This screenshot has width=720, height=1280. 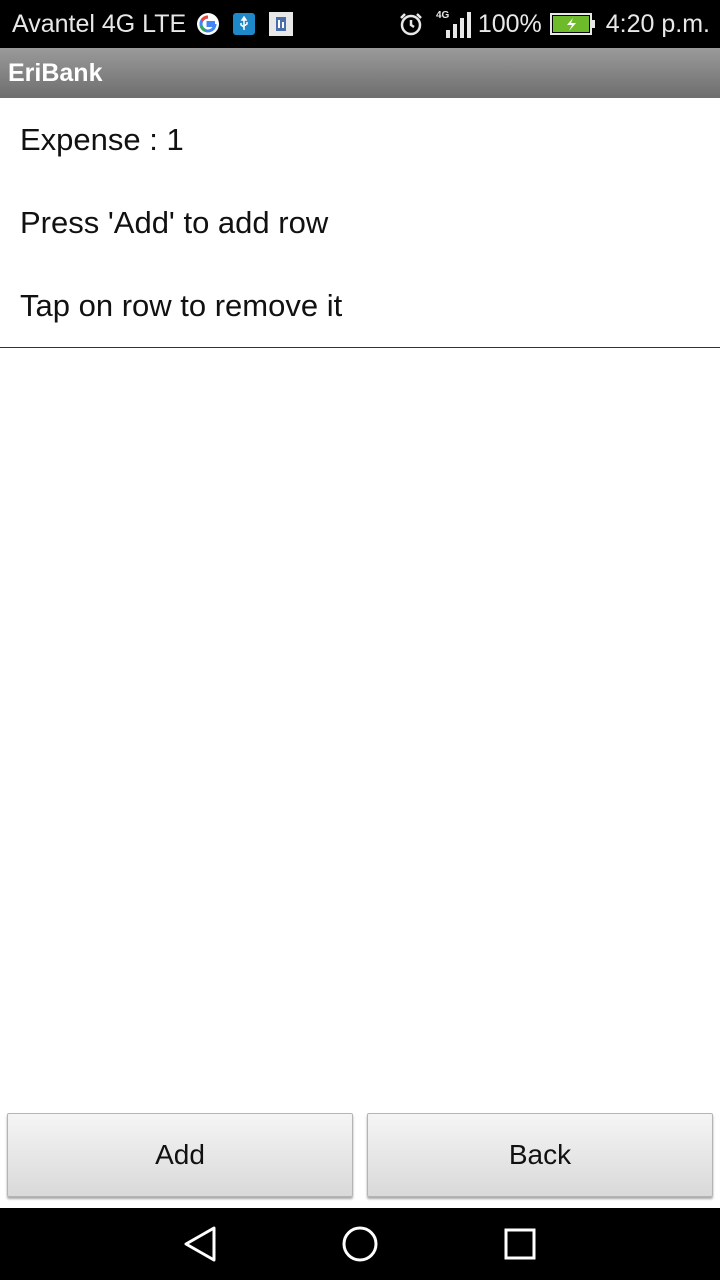 I want to click on app-title: EriBank, so click(x=55, y=72).